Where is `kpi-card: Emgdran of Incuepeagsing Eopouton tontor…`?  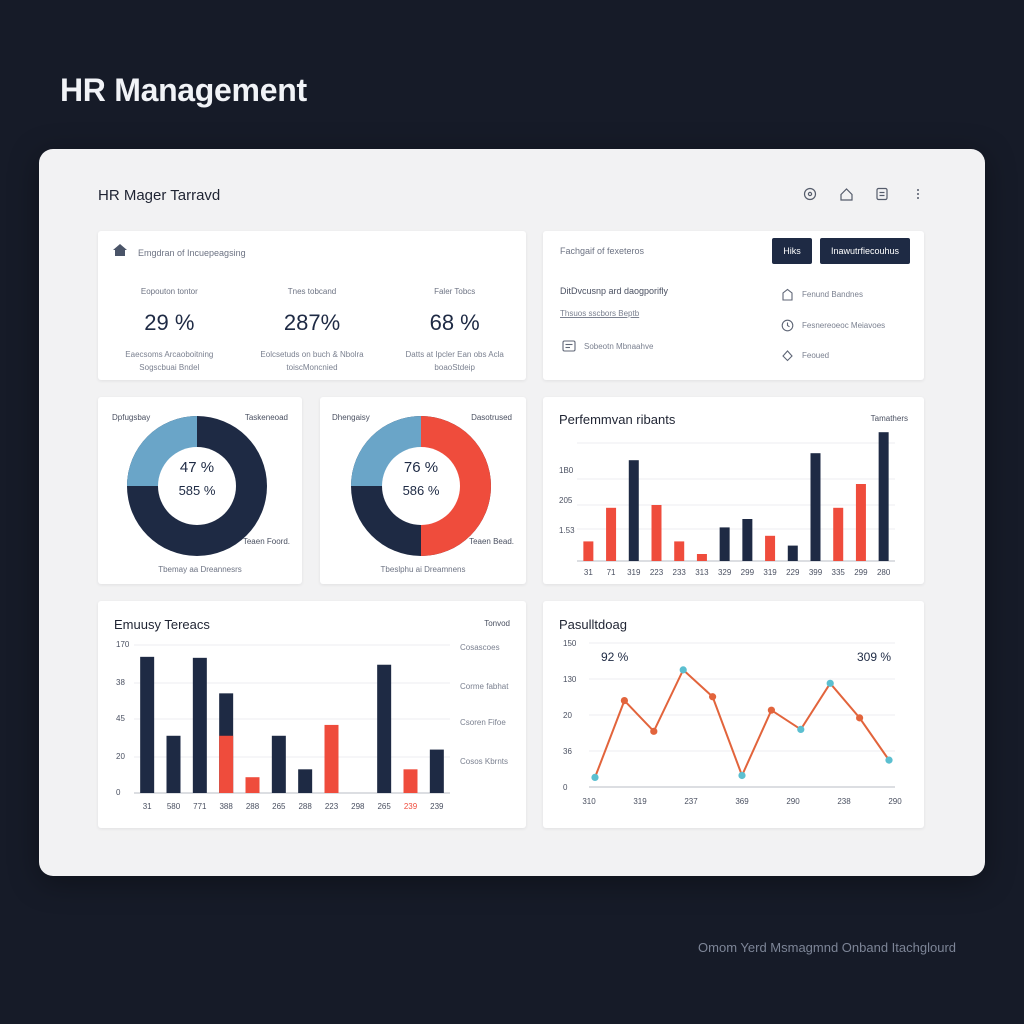
kpi-card: Emgdran of Incuepeagsing Eopouton tontor… is located at coordinates (312, 305).